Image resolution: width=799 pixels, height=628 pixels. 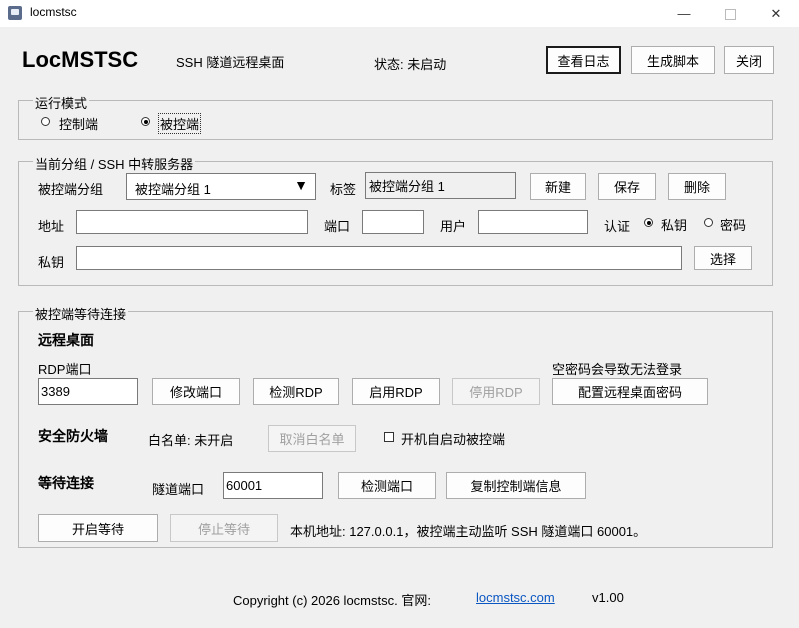 What do you see at coordinates (674, 224) in the screenshot?
I see `auth-key-label: 私钥` at bounding box center [674, 224].